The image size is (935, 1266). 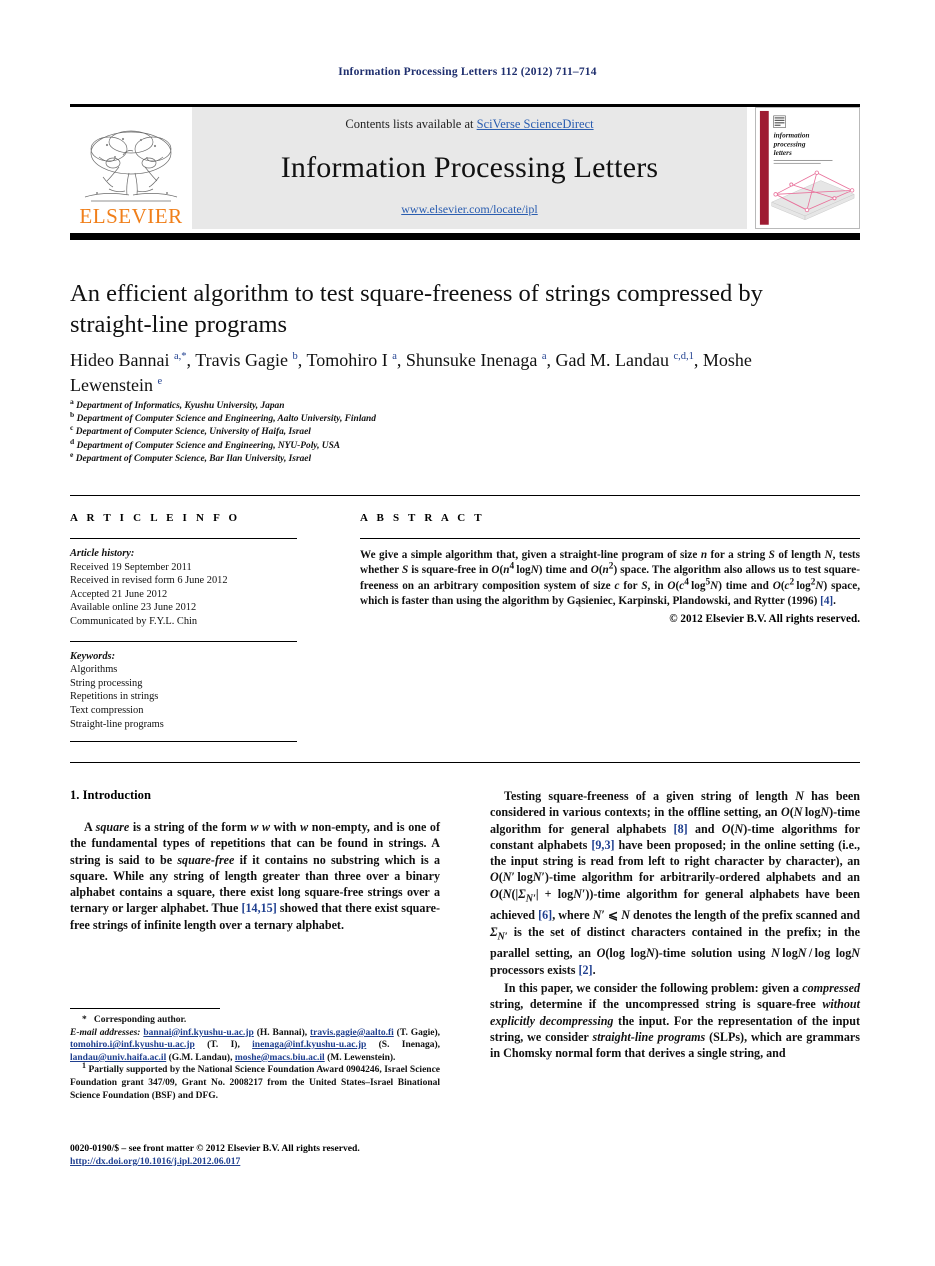 I want to click on journal-cover-thumbnail: information processing letters, so click(x=807, y=168).